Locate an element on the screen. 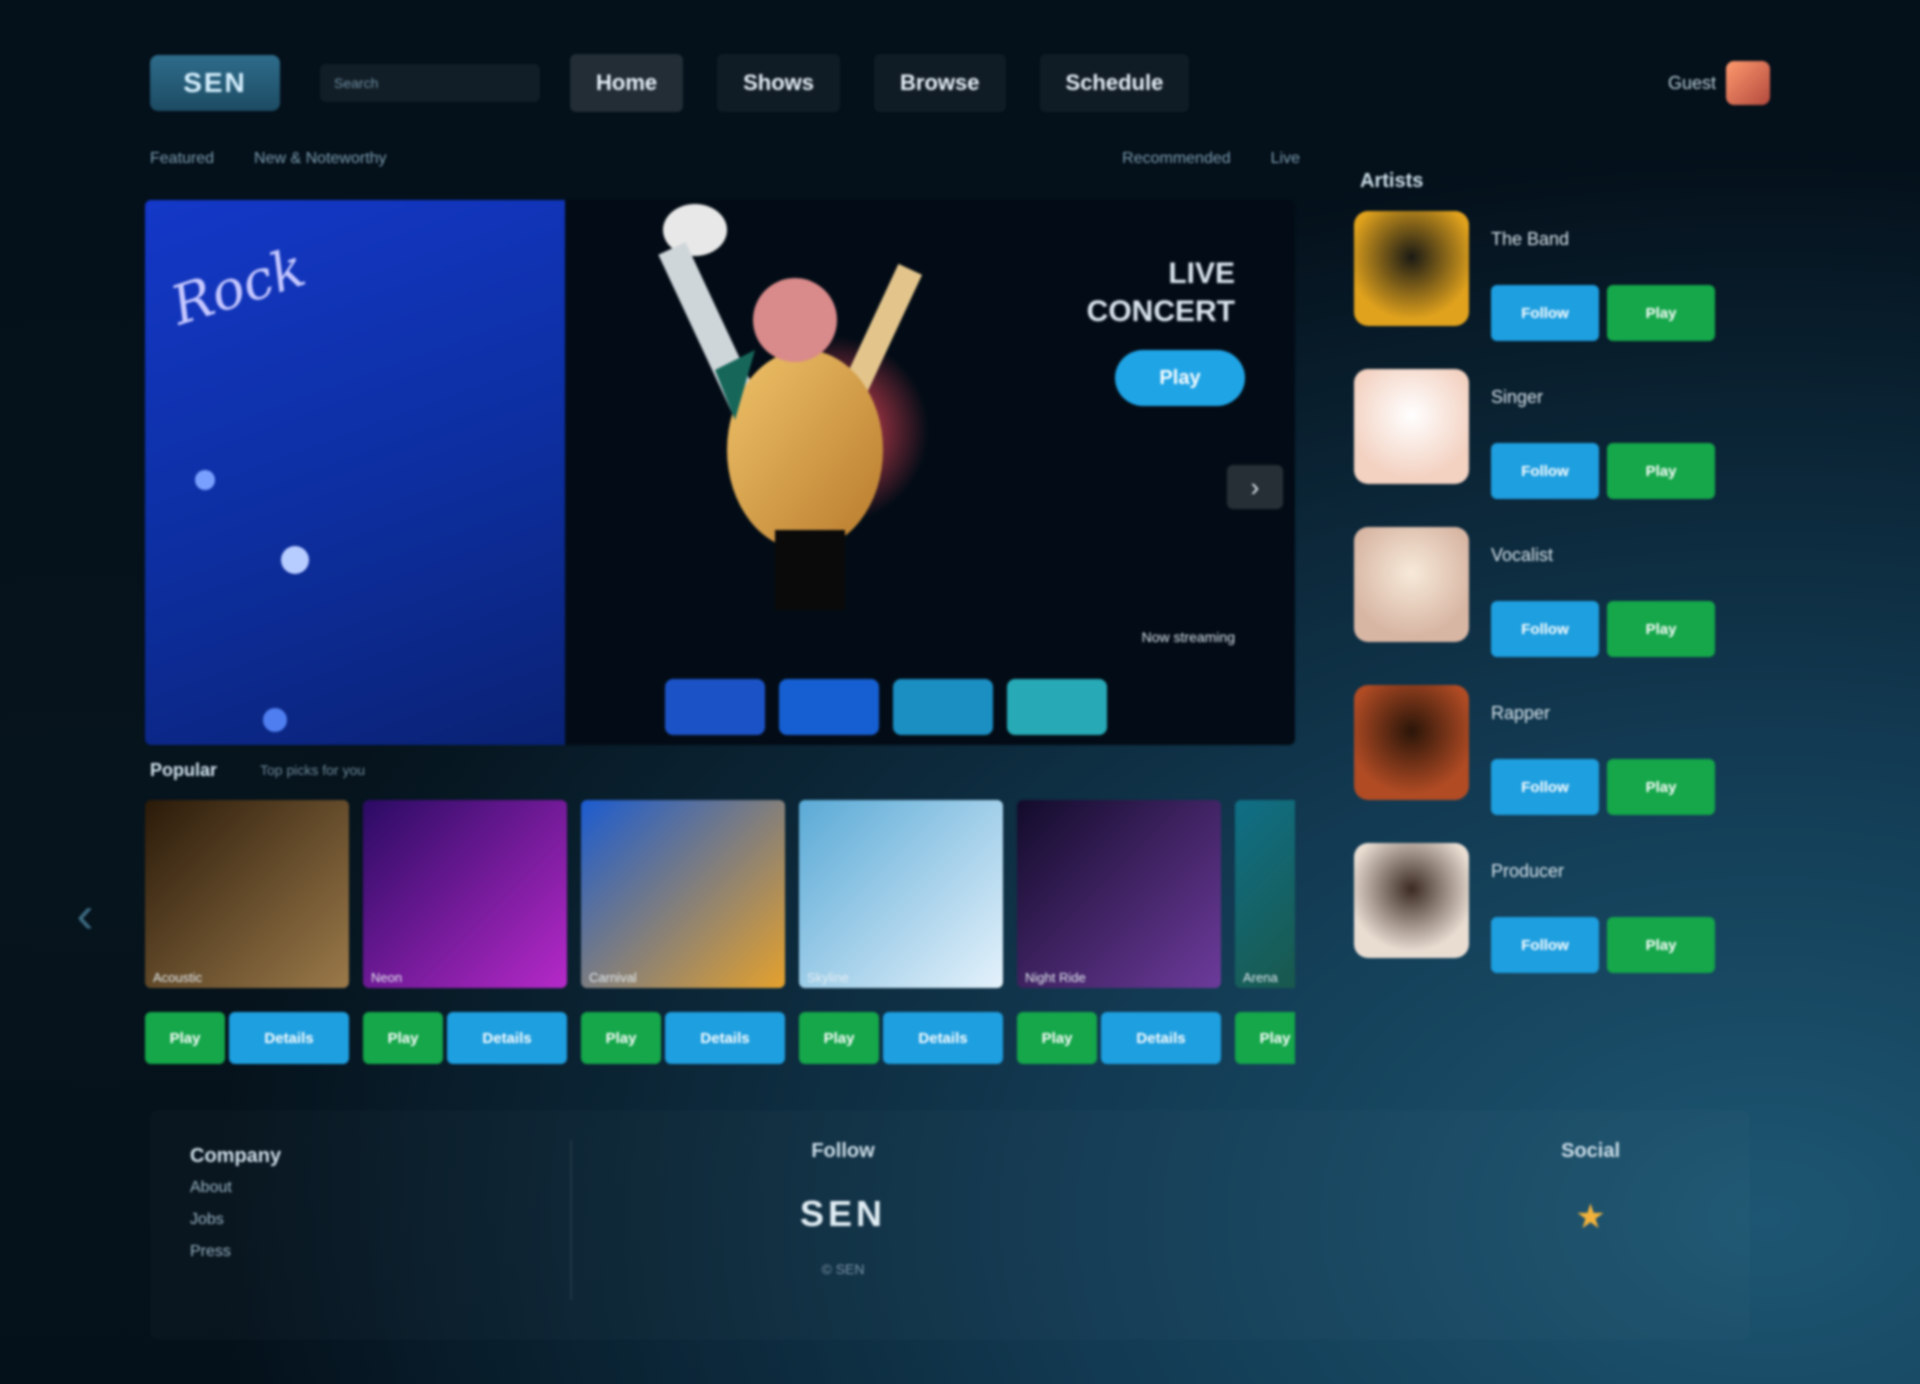 The width and height of the screenshot is (1920, 1384). footer-mid-heading: Follow is located at coordinates (843, 1151).